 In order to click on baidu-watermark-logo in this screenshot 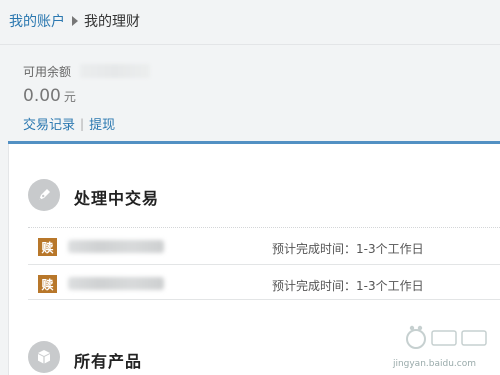, I will do `click(446, 337)`.